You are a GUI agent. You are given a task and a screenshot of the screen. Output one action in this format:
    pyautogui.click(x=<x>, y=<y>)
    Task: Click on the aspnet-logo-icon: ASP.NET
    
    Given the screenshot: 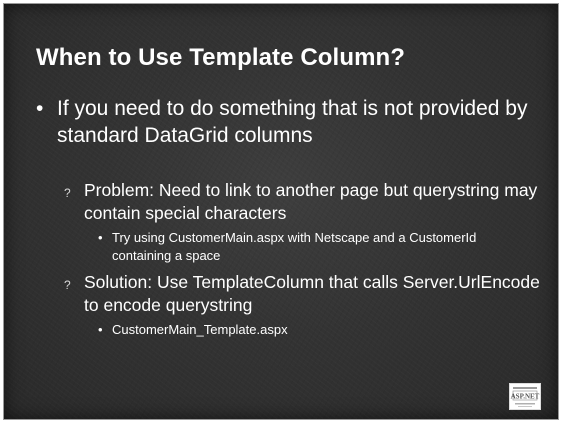 What is the action you would take?
    pyautogui.click(x=525, y=396)
    